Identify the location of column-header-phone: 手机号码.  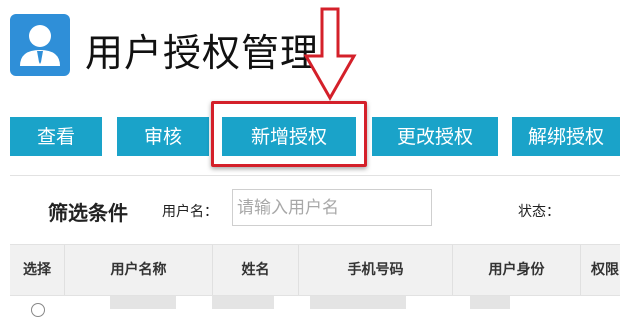
(376, 270).